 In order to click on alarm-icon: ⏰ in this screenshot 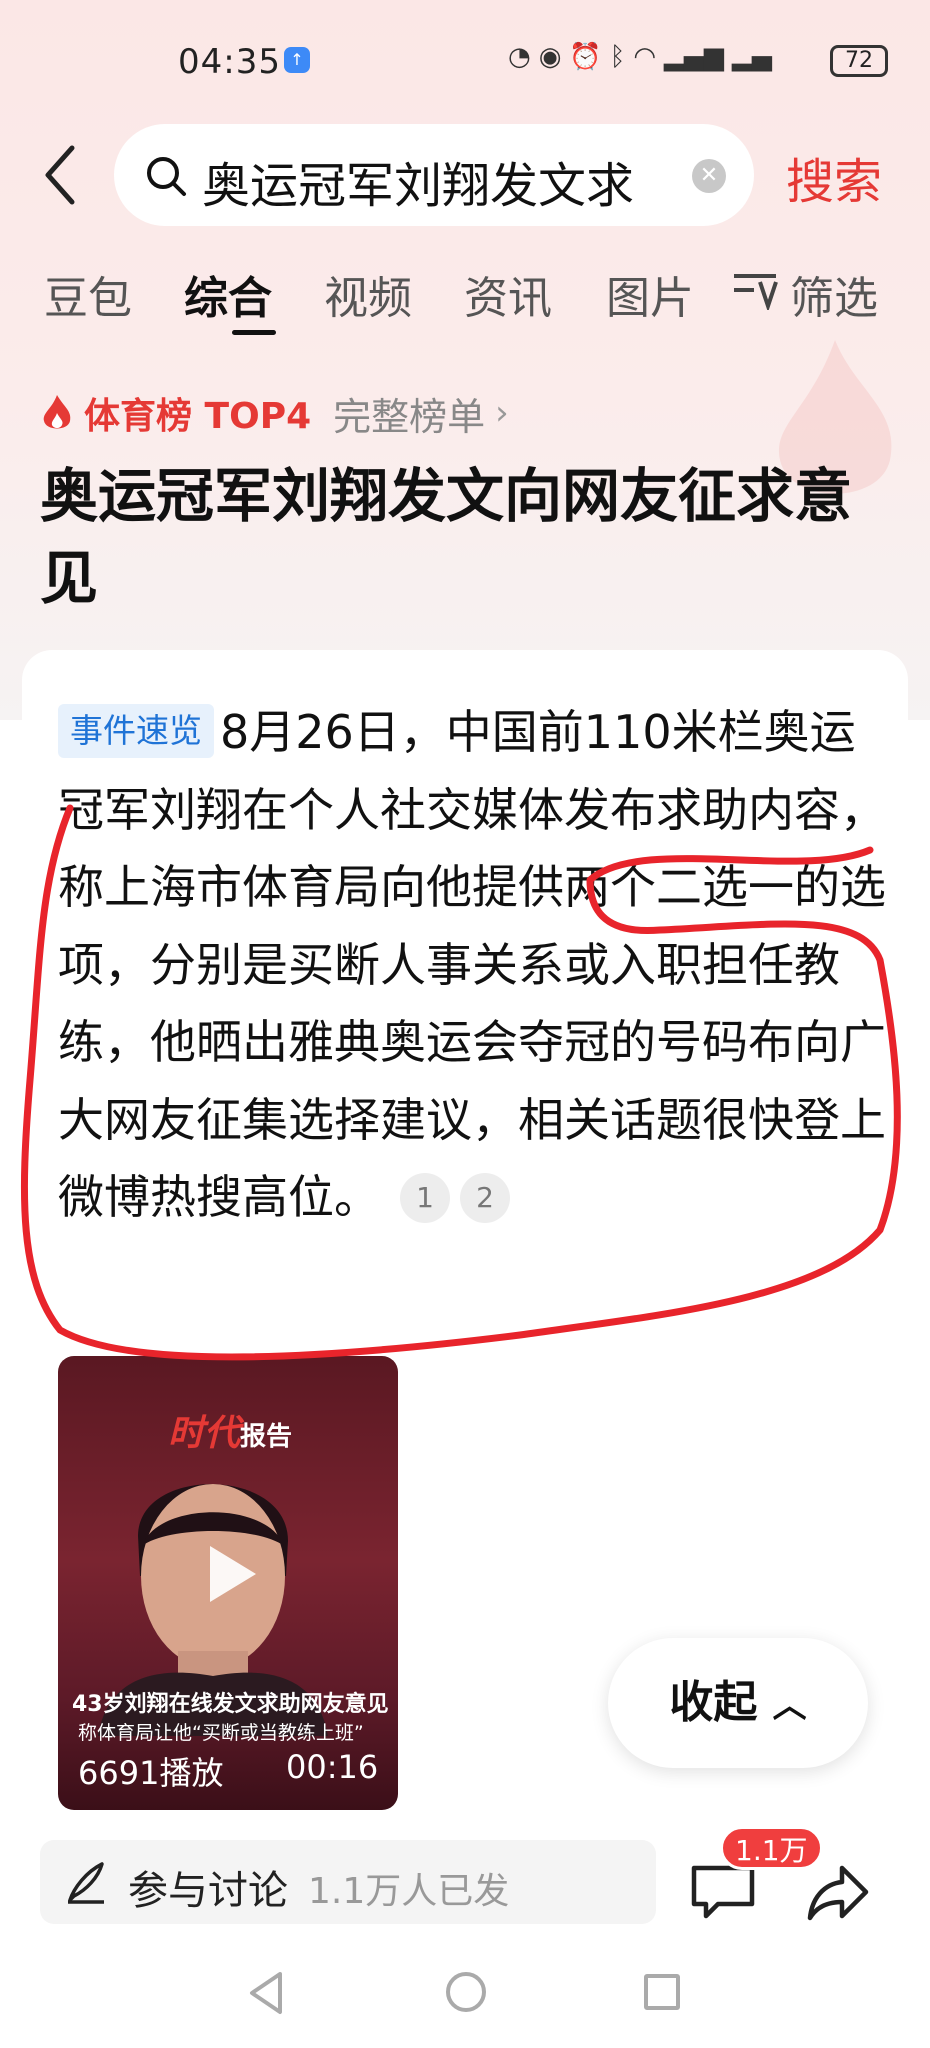, I will do `click(585, 57)`.